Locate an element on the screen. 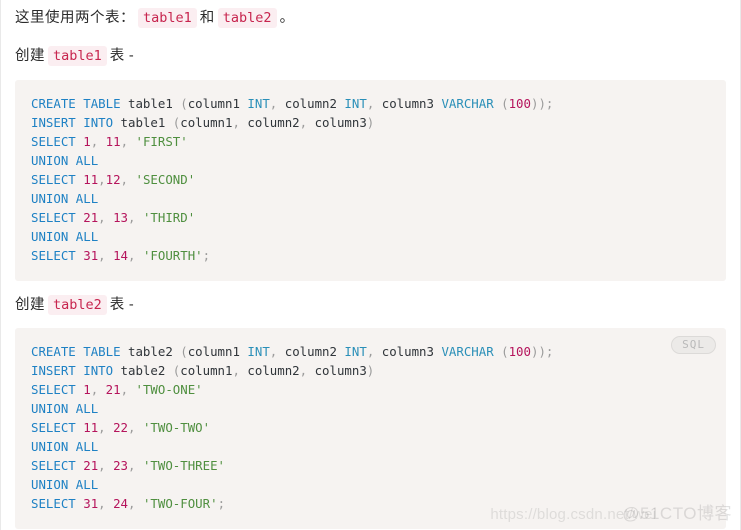  heading2-trail-text: 表 is located at coordinates (117, 304).